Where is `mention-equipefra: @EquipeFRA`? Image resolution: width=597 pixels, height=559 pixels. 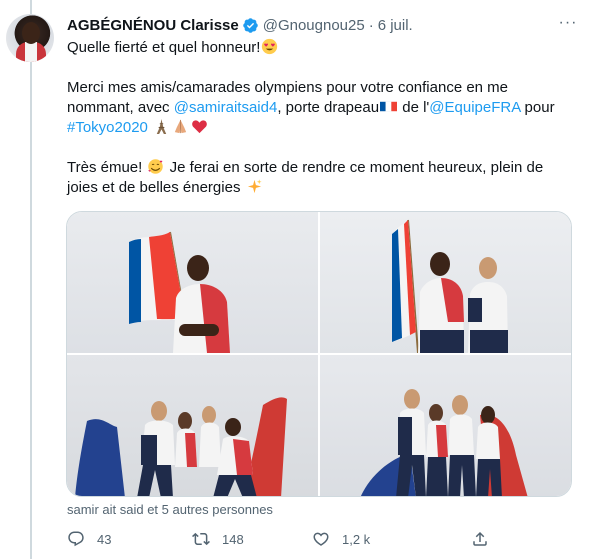 mention-equipefra: @EquipeFRA is located at coordinates (474, 107).